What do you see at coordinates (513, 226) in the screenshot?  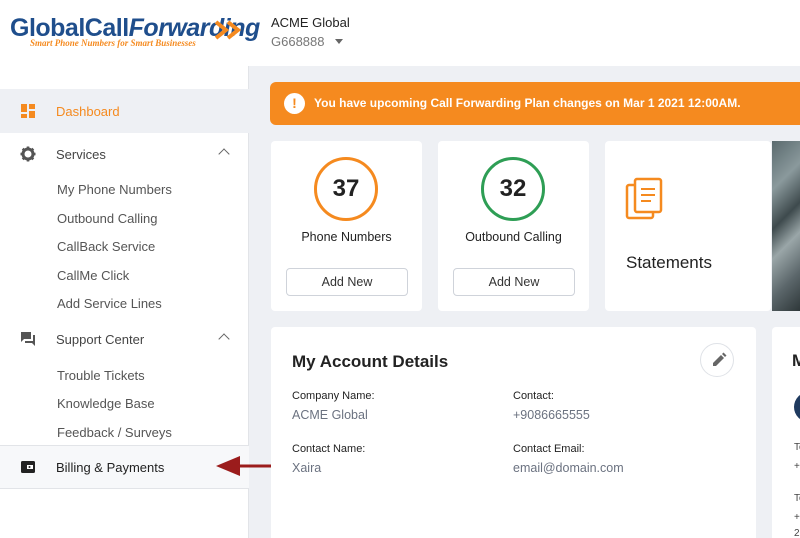 I see `outbound-calling-card: 32 Outbound Calling Add New` at bounding box center [513, 226].